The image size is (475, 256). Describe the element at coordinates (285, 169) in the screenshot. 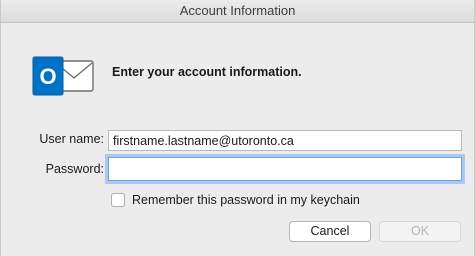

I see `password-field` at that location.